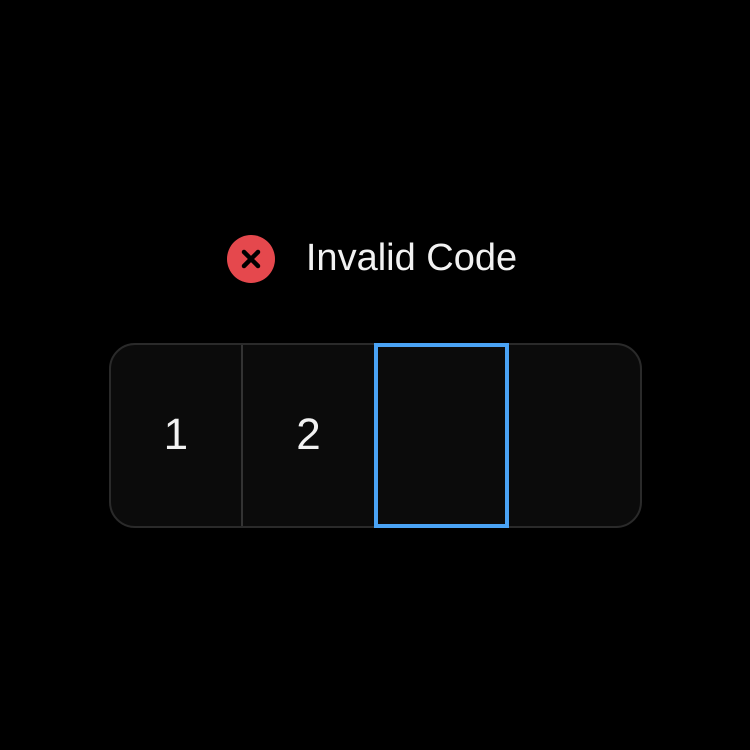 This screenshot has width=750, height=750. Describe the element at coordinates (441, 435) in the screenshot. I see `code-digit-field` at that location.